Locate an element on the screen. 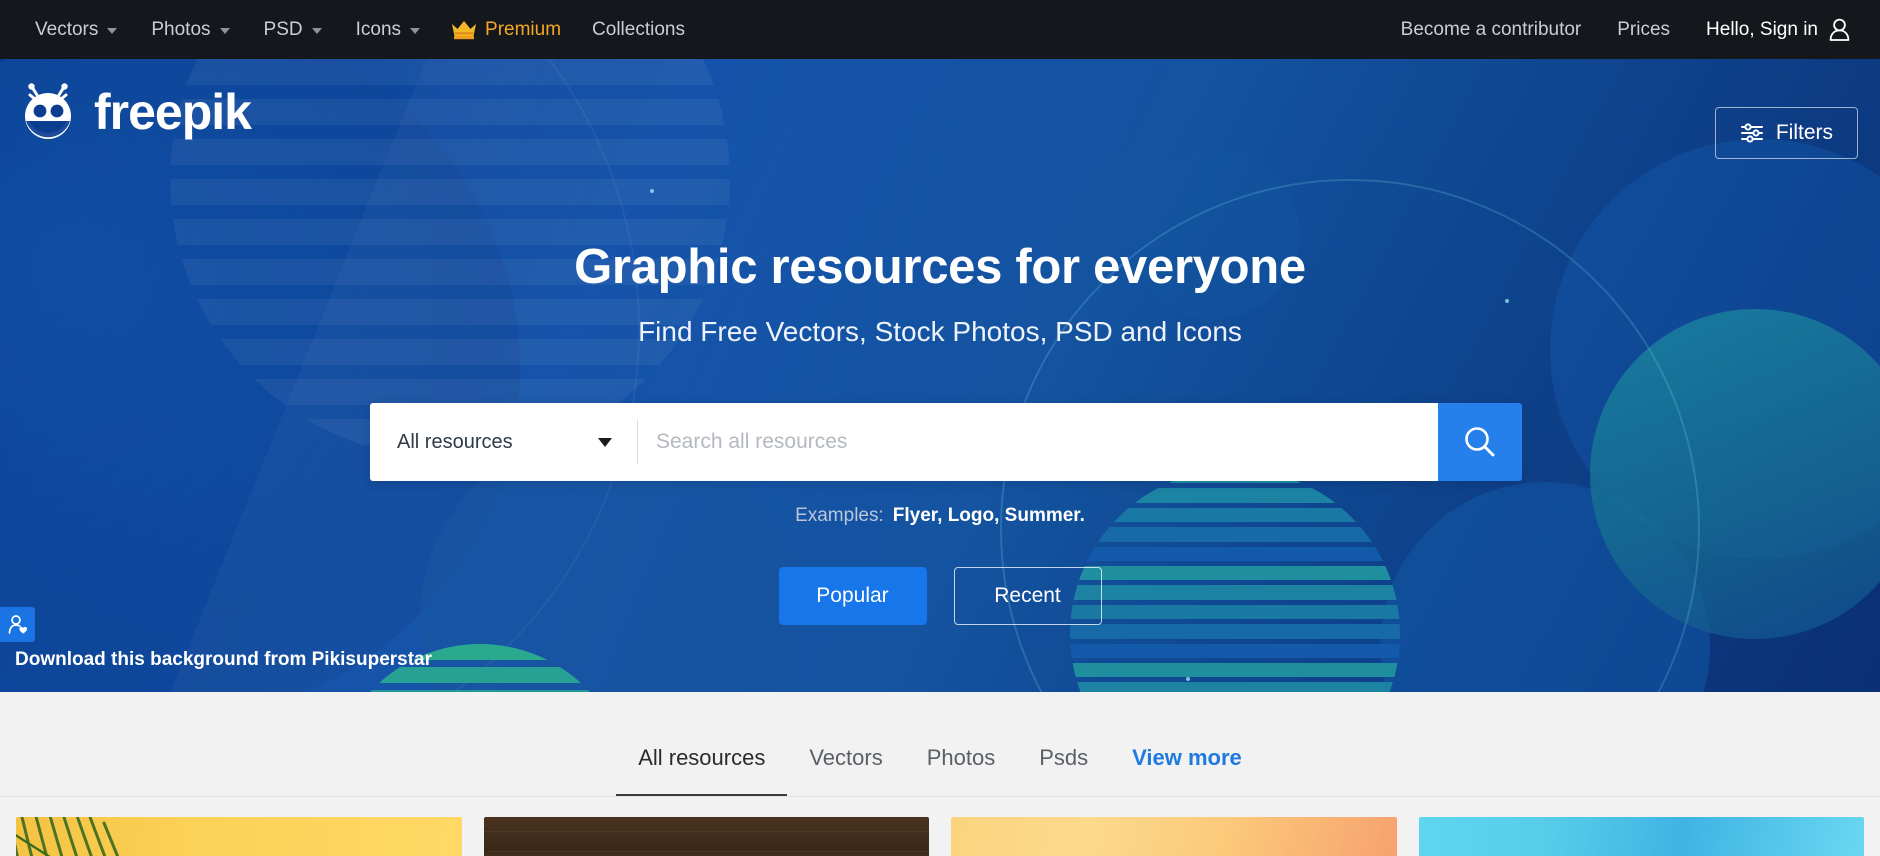  examples-terms: Flyer, Logo, Summer. is located at coordinates (989, 515).